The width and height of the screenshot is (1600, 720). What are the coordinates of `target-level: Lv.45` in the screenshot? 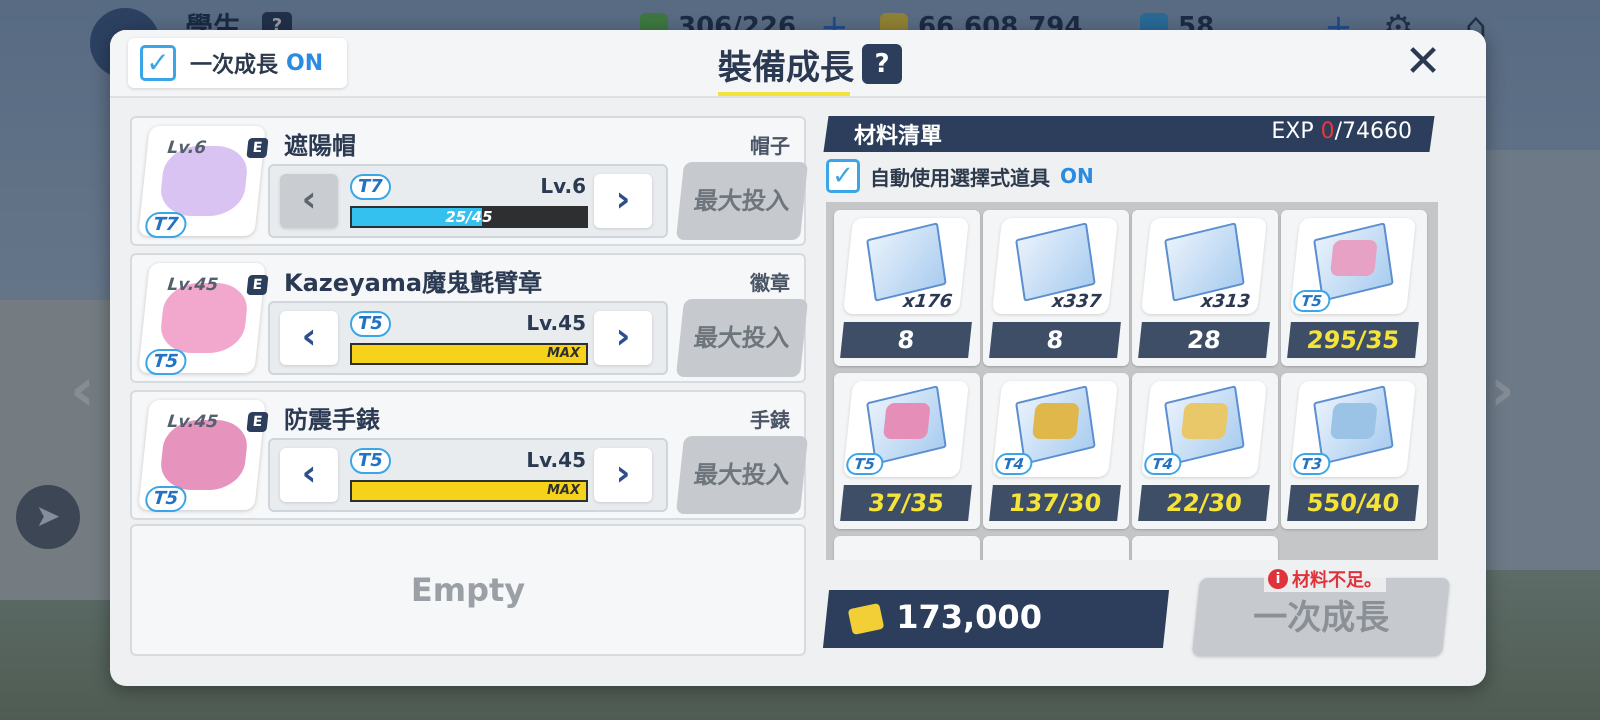 It's located at (556, 460).